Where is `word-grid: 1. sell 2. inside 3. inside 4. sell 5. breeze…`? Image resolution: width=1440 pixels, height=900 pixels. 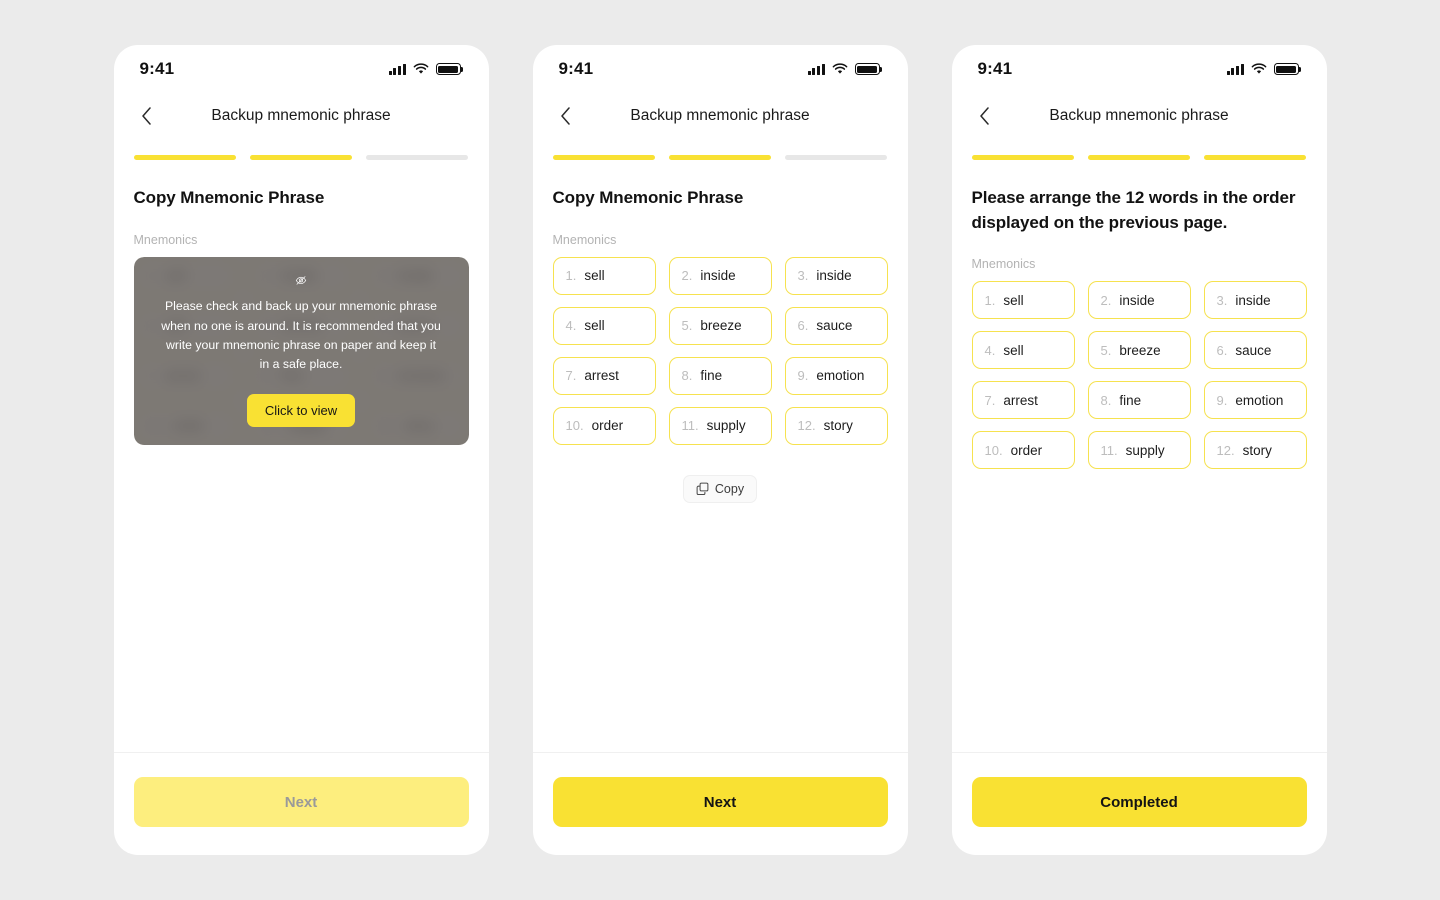
word-grid: 1. sell 2. inside 3. inside 4. sell 5. breeze… is located at coordinates (720, 350).